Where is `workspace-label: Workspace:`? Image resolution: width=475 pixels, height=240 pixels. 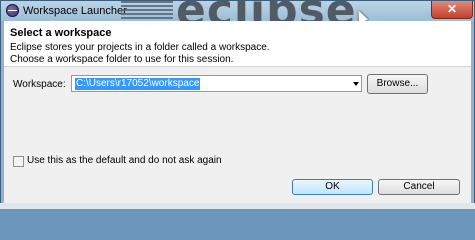 workspace-label: Workspace: is located at coordinates (39, 84).